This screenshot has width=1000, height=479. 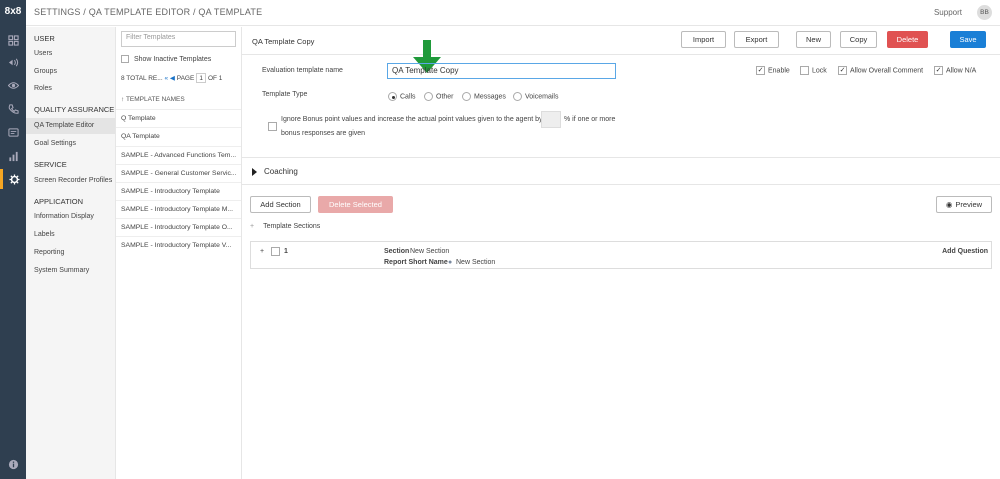 I want to click on type-voicemails-radio: Voicemails, so click(x=535, y=96).